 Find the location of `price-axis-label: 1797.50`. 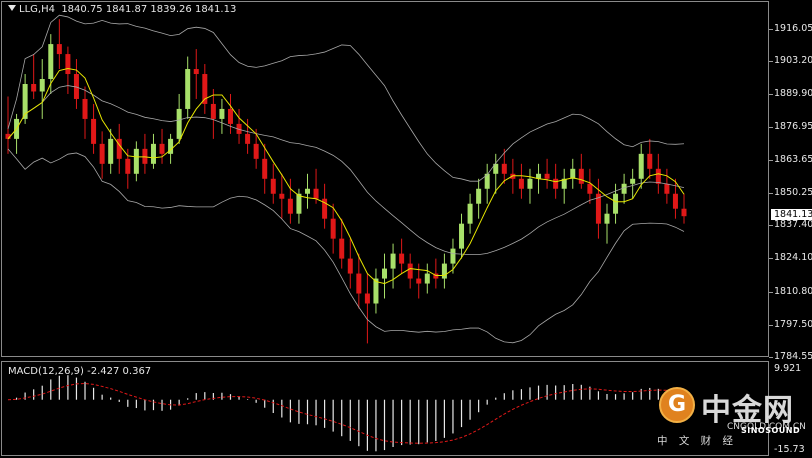

price-axis-label: 1797.50 is located at coordinates (793, 324).